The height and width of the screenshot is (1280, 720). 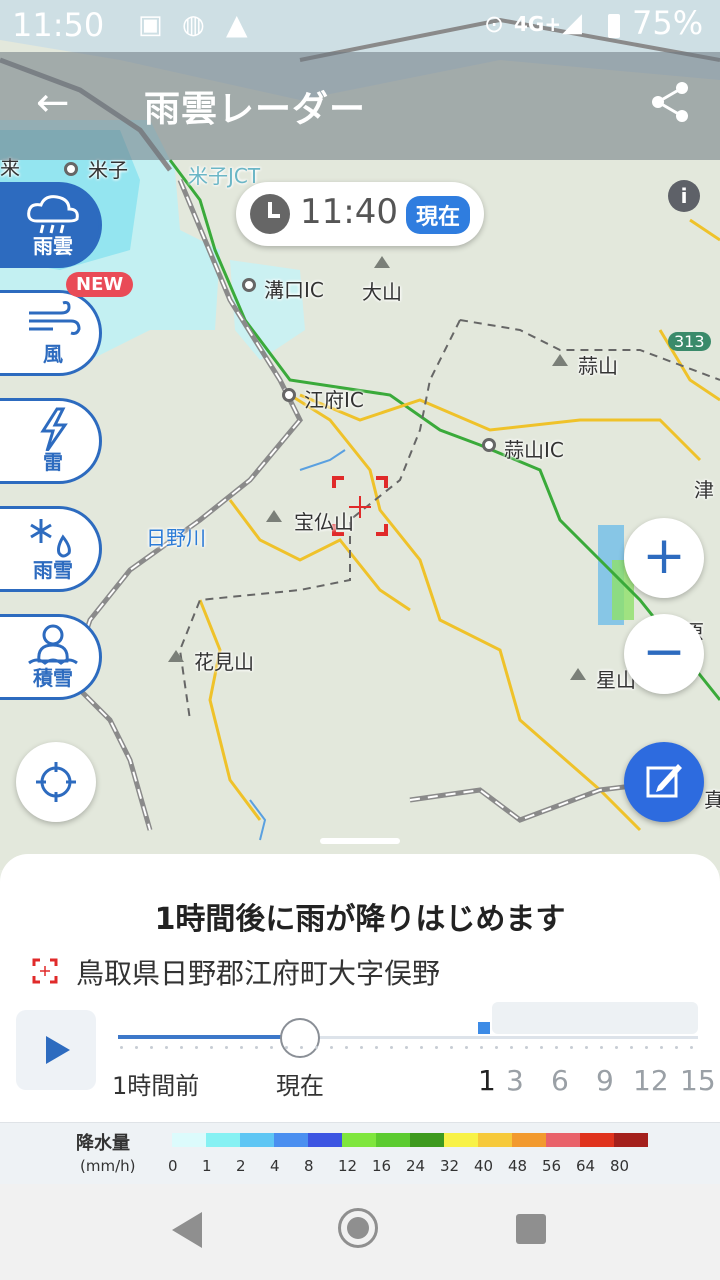 What do you see at coordinates (300, 1038) in the screenshot?
I see `timeline-thumb` at bounding box center [300, 1038].